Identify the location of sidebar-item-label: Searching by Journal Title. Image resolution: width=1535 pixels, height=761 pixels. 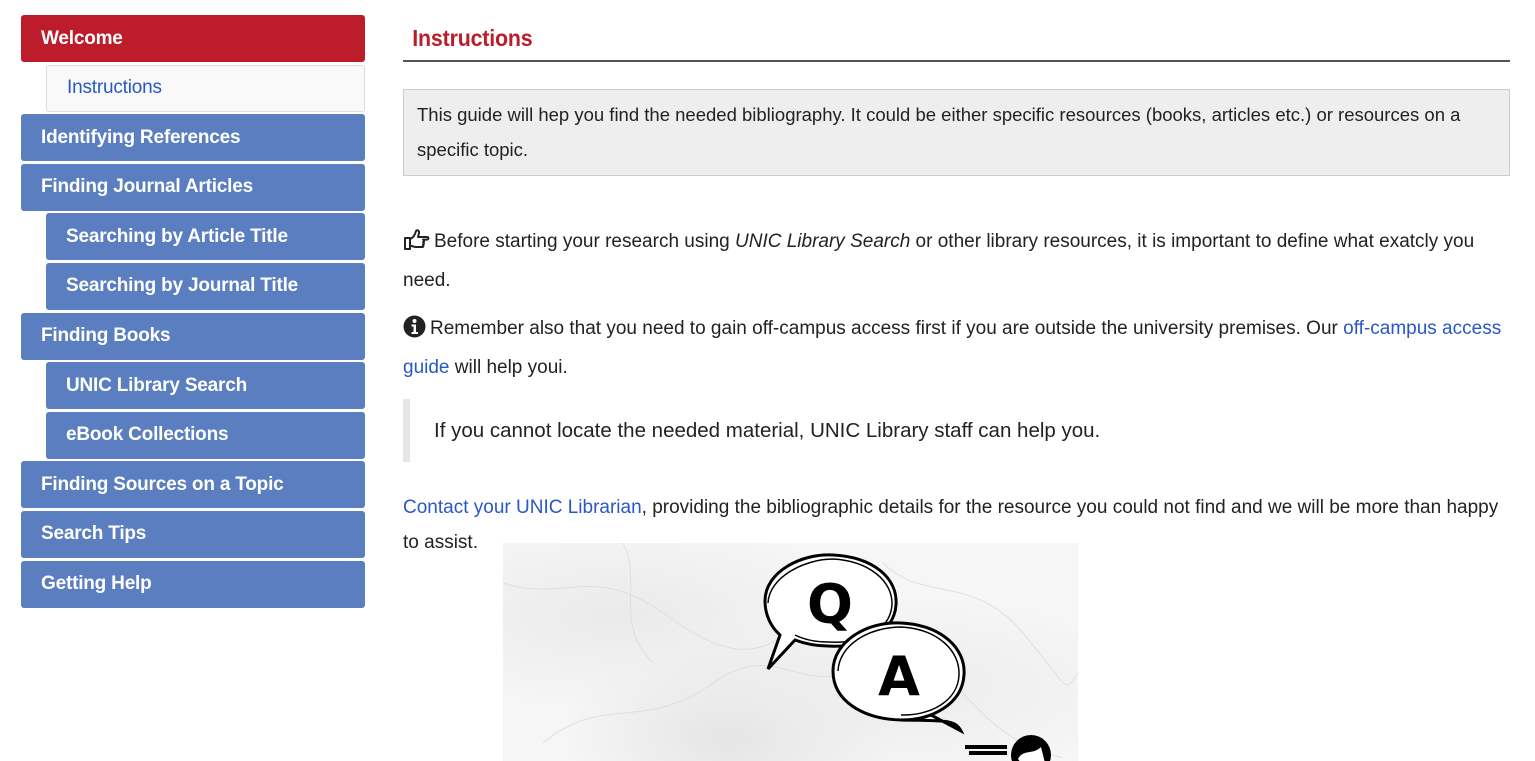
(182, 286).